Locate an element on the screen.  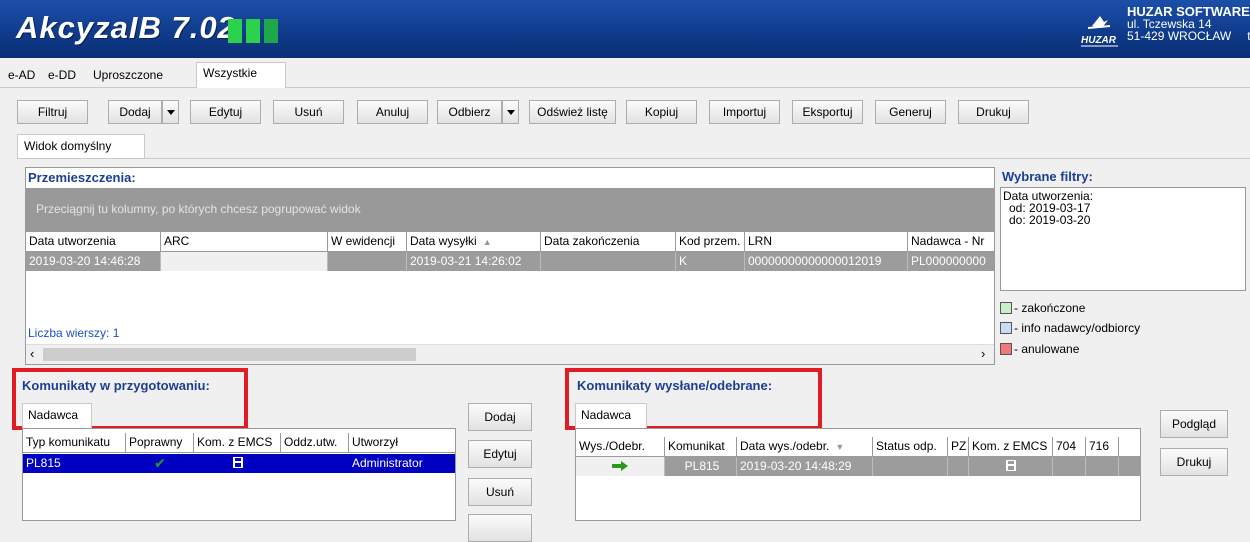
prep-tab-nadawca: Nadawca is located at coordinates (57, 415).